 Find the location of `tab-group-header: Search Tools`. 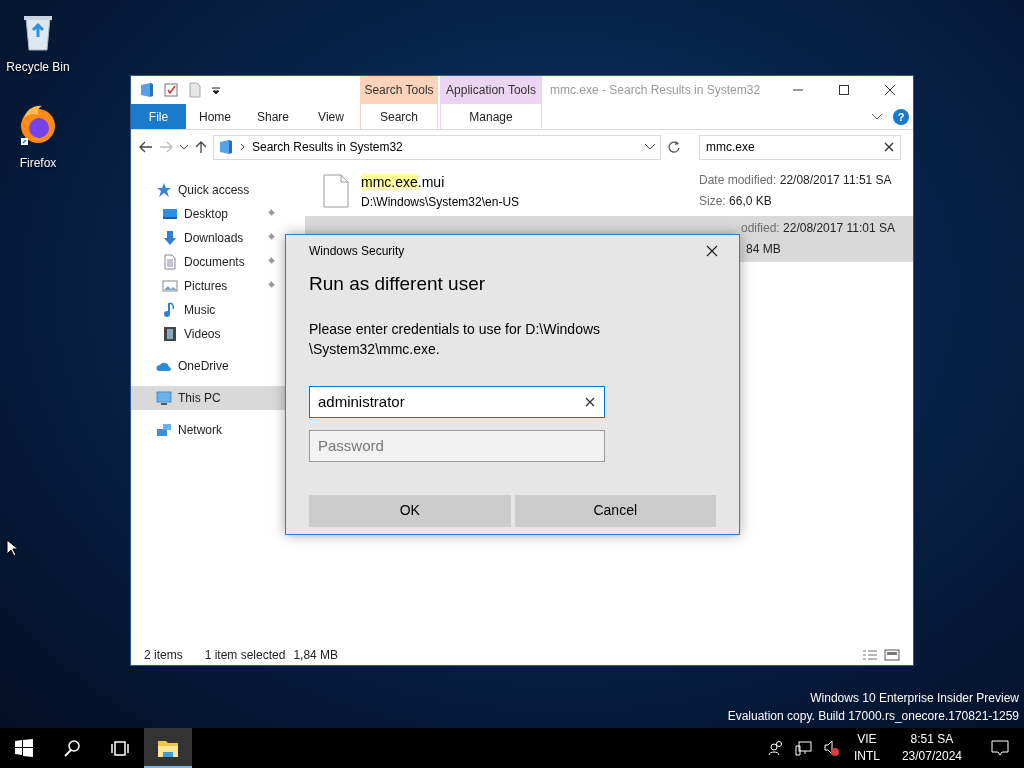

tab-group-header: Search Tools is located at coordinates (399, 90).